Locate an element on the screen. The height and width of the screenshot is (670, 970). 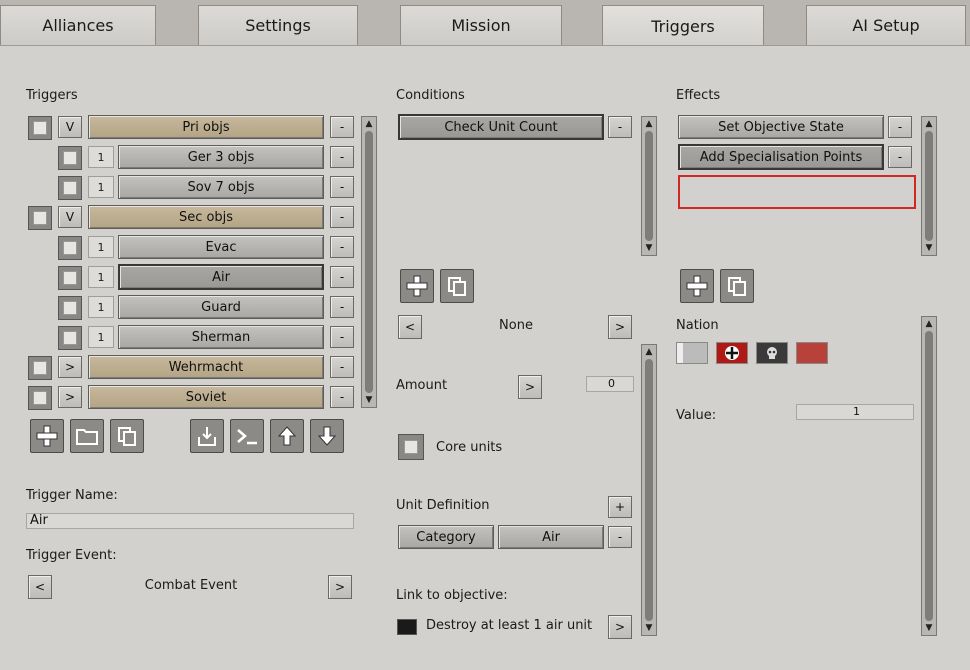
trigger-item-evac: Evac is located at coordinates (221, 247).